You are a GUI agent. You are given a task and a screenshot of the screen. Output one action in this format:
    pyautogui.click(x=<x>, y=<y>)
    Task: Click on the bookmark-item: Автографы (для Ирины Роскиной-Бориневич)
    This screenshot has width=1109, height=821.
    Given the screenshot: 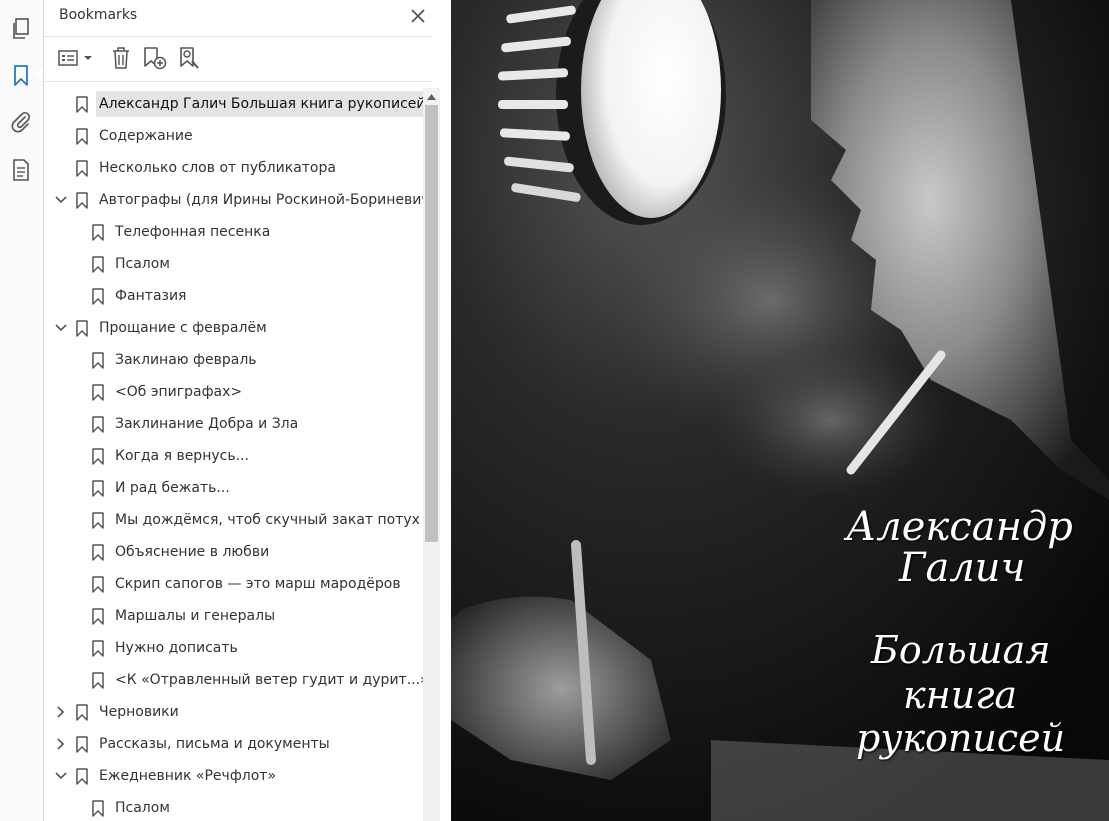 What is the action you would take?
    pyautogui.click(x=234, y=200)
    